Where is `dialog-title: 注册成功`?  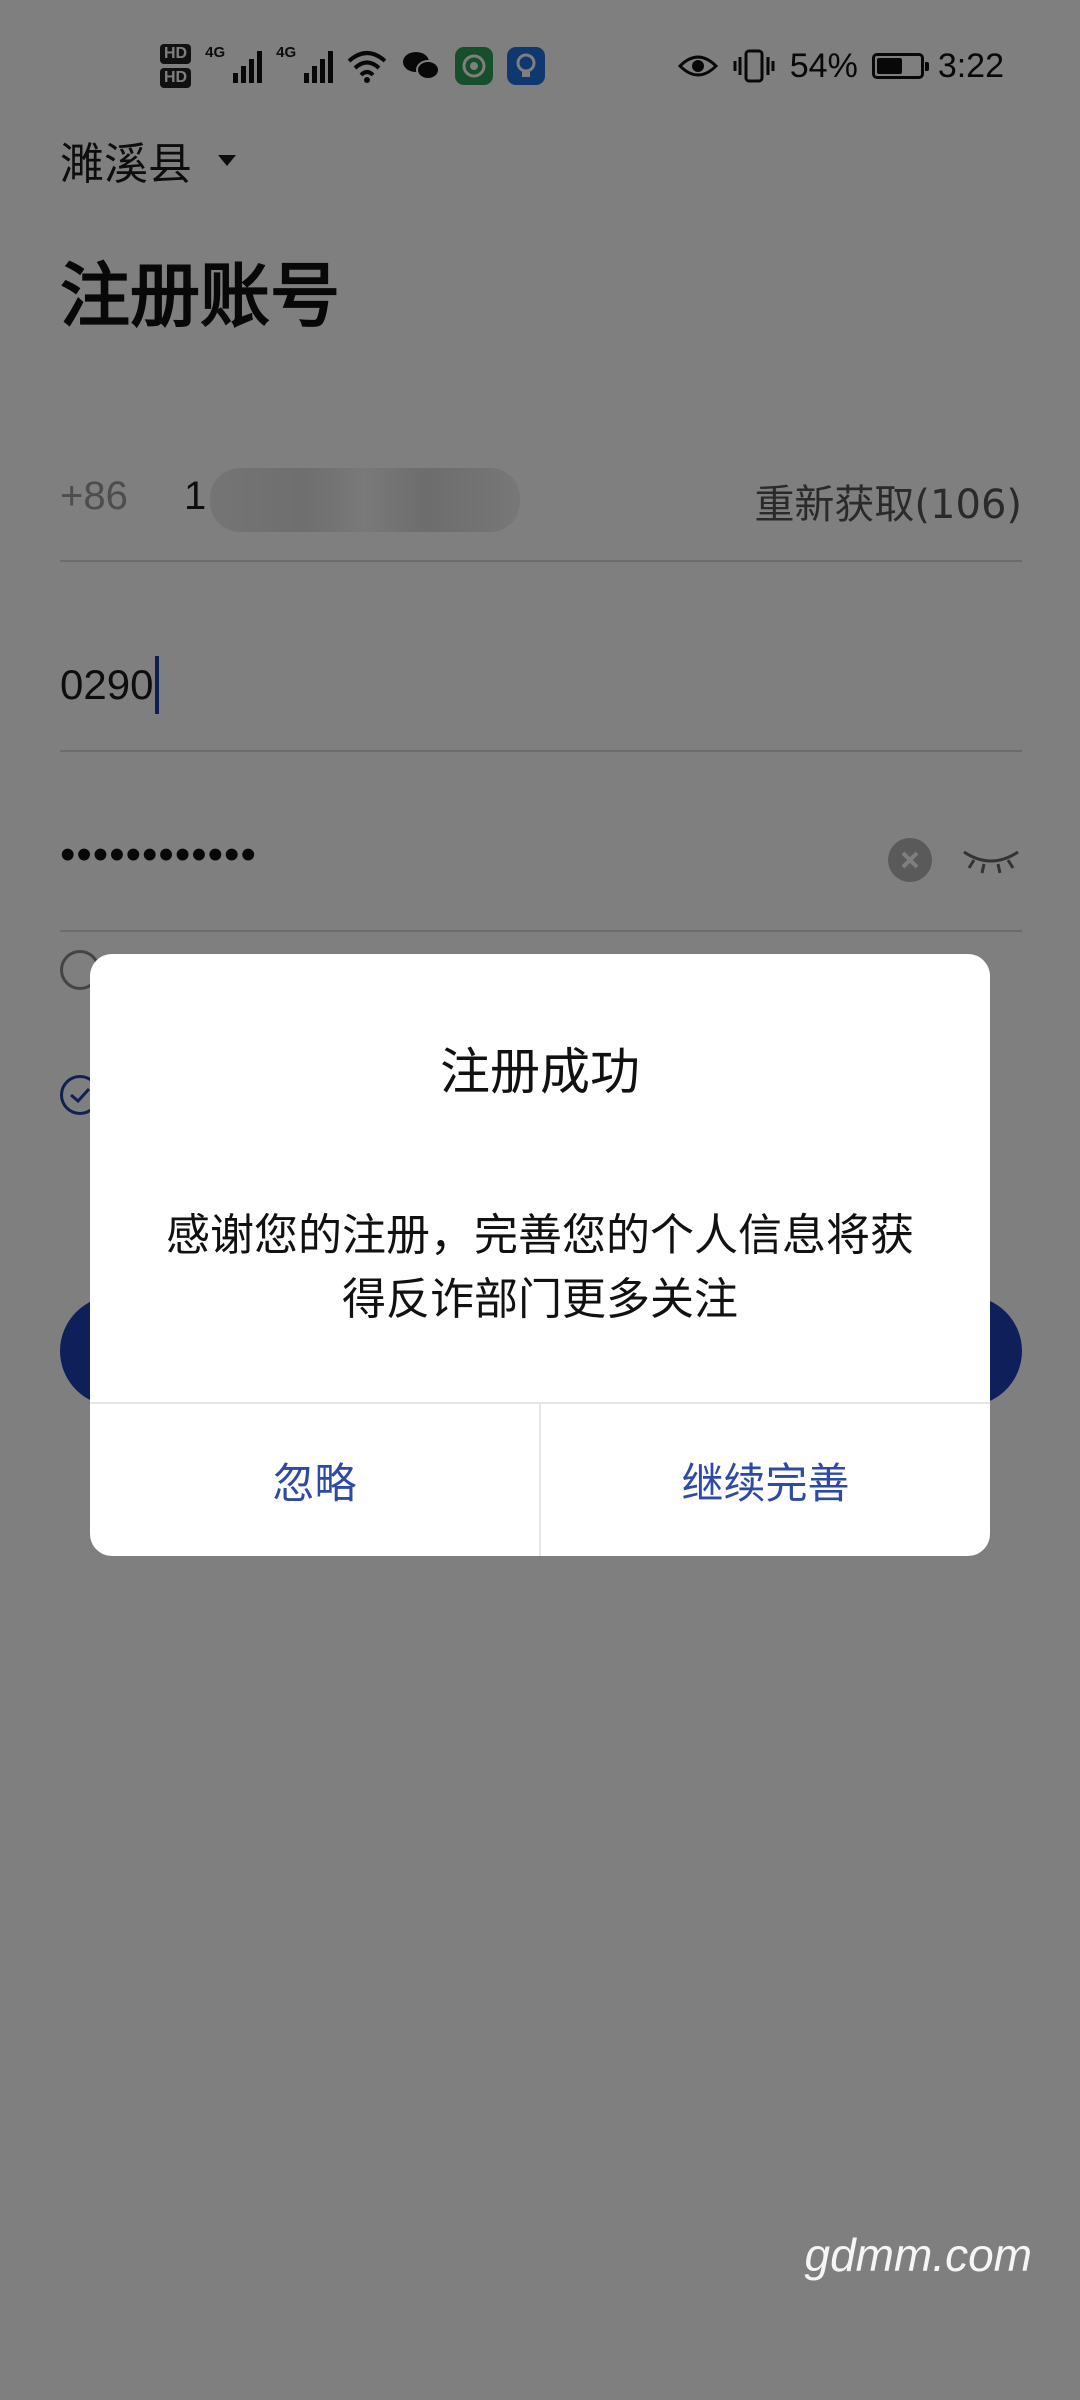
dialog-title: 注册成功 is located at coordinates (540, 1072).